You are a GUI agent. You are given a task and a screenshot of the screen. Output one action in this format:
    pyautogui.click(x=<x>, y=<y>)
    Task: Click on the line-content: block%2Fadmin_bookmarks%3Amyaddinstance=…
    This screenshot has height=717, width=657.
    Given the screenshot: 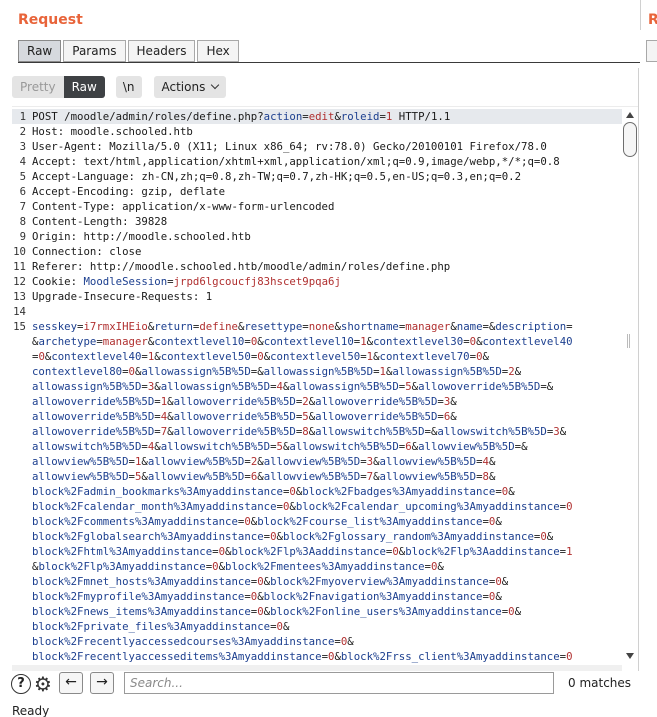 What is the action you would take?
    pyautogui.click(x=273, y=491)
    